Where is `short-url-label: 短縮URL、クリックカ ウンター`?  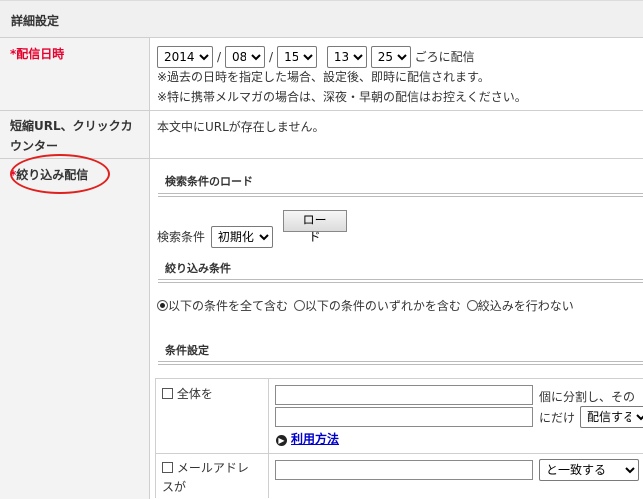
short-url-label: 短縮URL、クリックカ ウンター is located at coordinates (75, 134).